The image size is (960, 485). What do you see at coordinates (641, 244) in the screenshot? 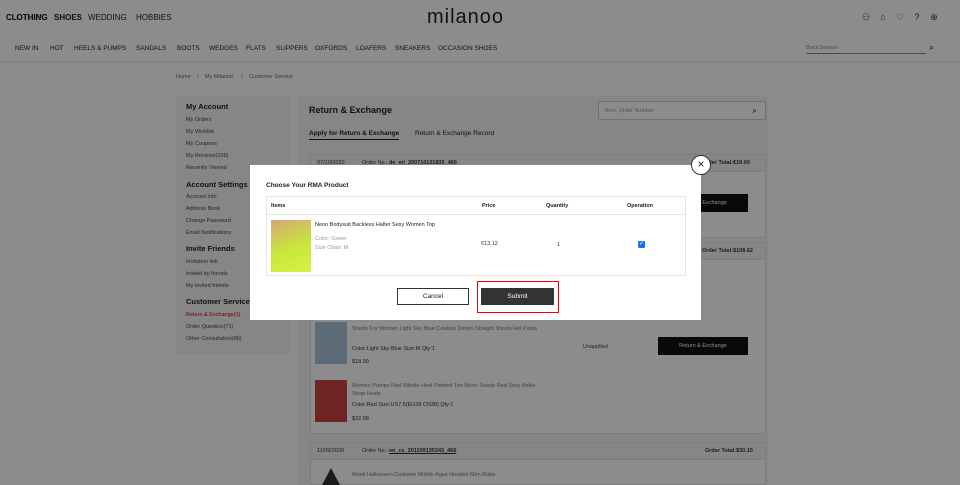
I see `select-product-checkbox: ✓` at bounding box center [641, 244].